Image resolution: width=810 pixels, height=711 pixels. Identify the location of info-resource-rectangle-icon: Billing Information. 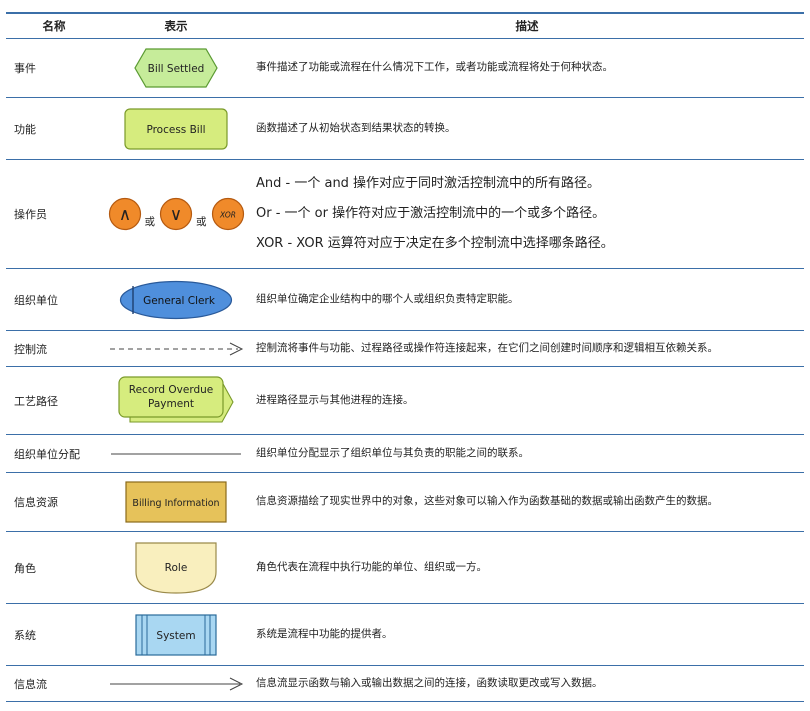
(176, 502).